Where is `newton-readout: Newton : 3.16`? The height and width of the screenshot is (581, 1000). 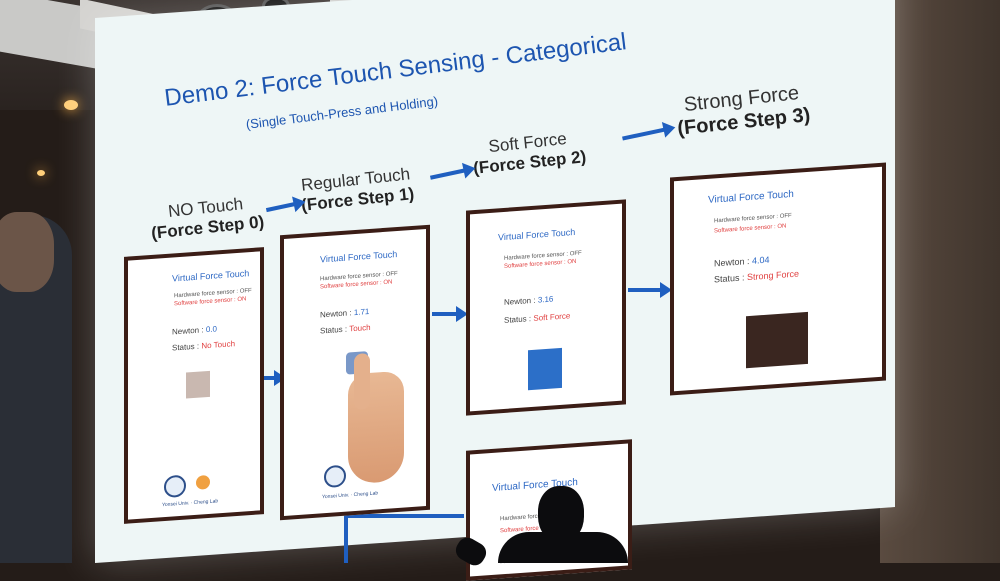
newton-readout: Newton : 3.16 is located at coordinates (529, 300).